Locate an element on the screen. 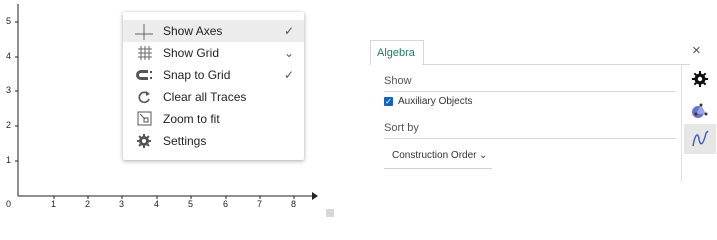 Image resolution: width=717 pixels, height=240 pixels. x-tick-label: 2 is located at coordinates (88, 204).